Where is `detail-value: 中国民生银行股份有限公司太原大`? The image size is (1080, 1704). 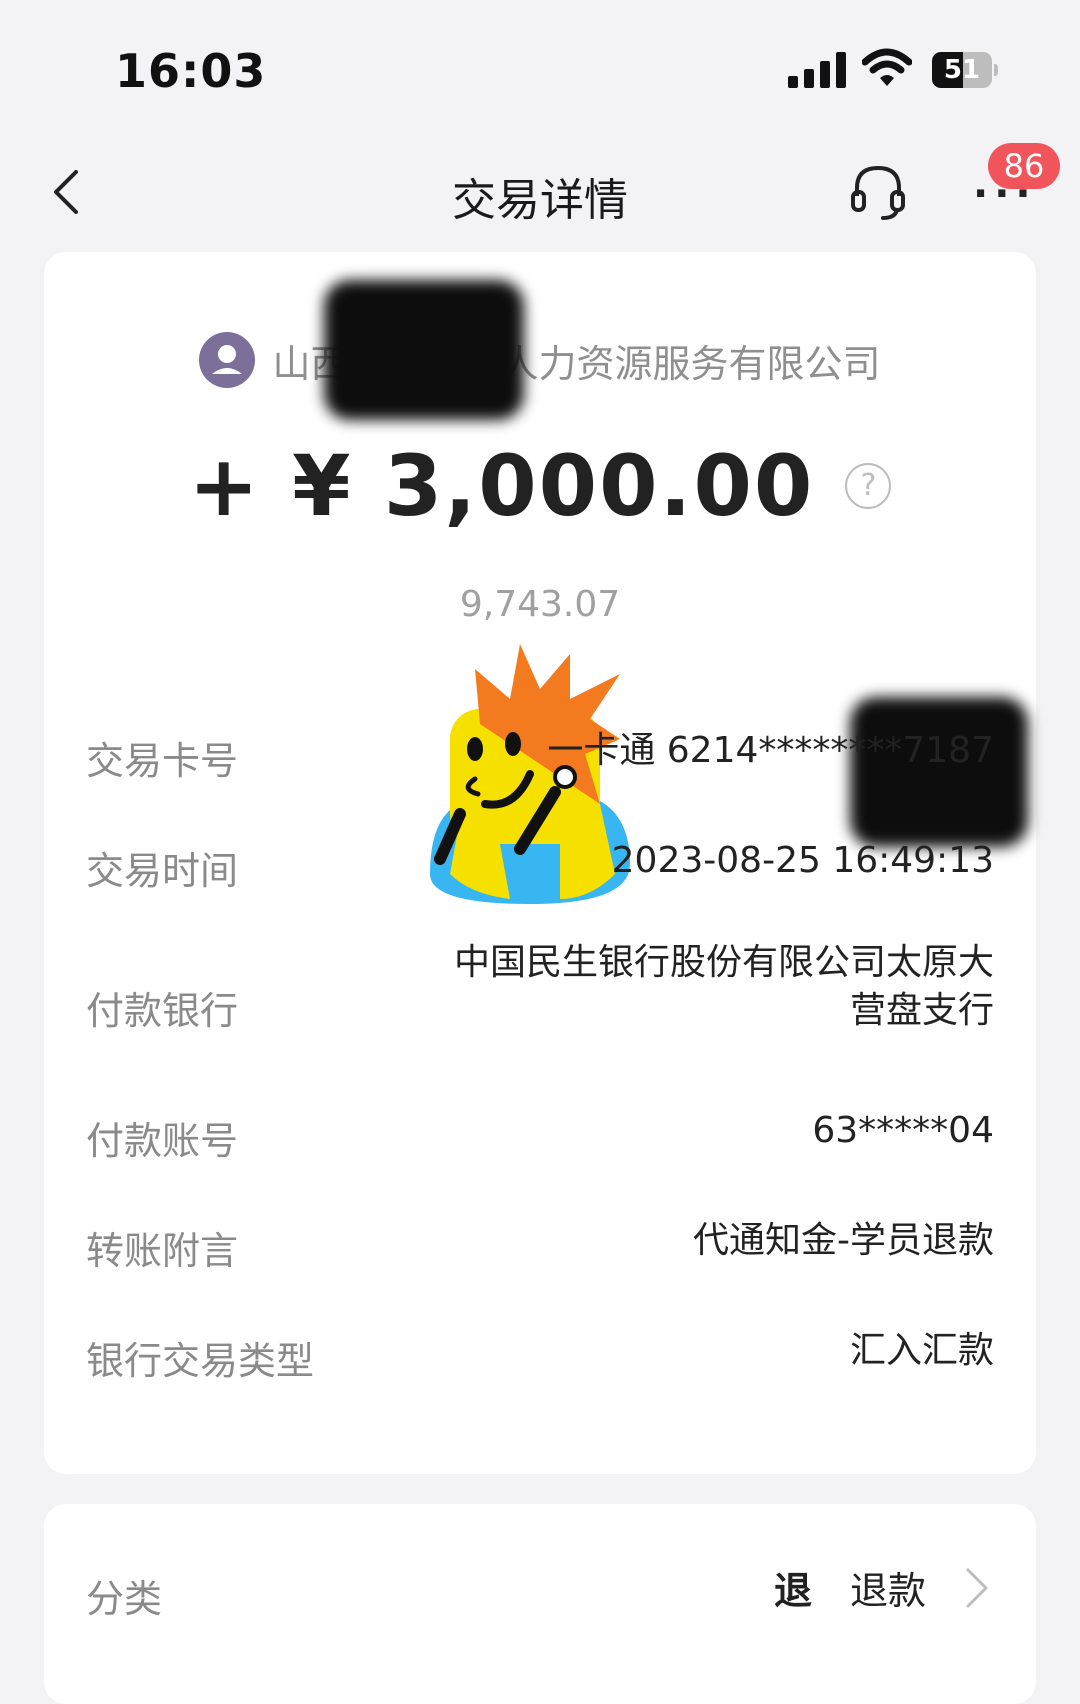
detail-value: 中国民生银行股份有限公司太原大 is located at coordinates (723, 962).